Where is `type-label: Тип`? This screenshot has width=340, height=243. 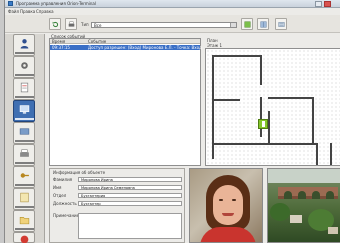 type-label: Тип is located at coordinates (85, 24).